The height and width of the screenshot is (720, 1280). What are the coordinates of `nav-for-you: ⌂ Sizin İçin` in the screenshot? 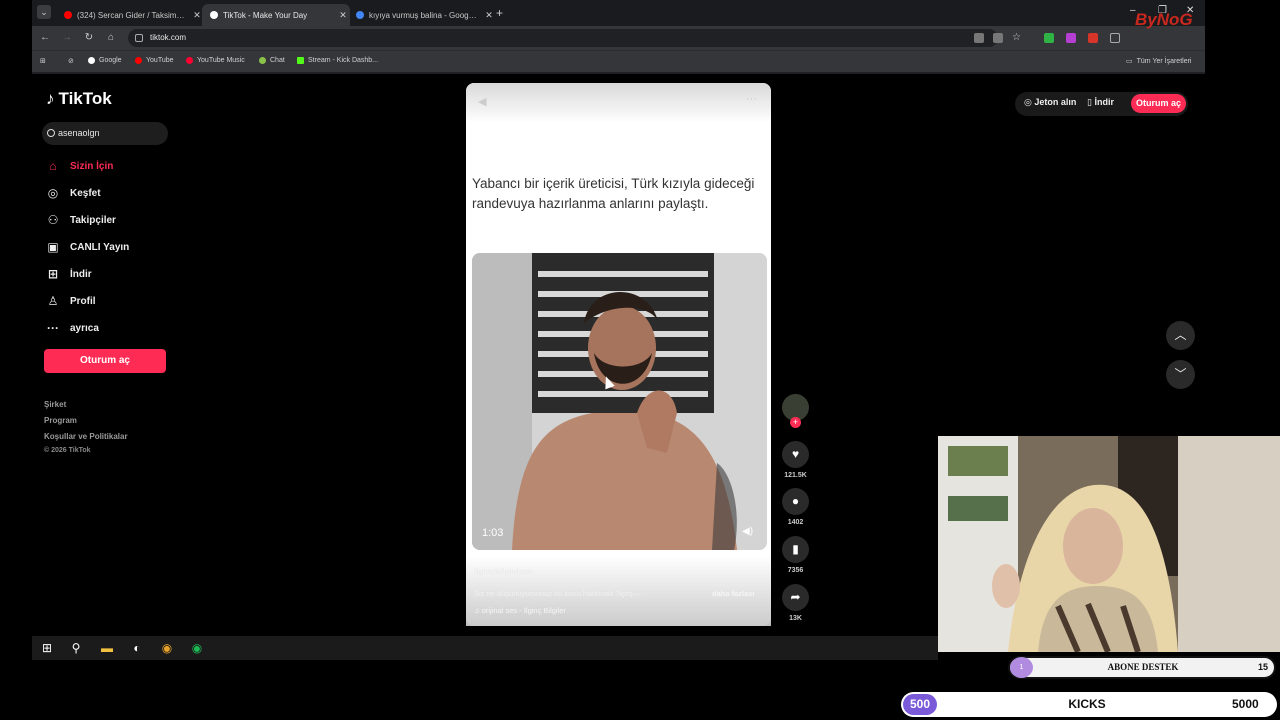 It's located at (79, 166).